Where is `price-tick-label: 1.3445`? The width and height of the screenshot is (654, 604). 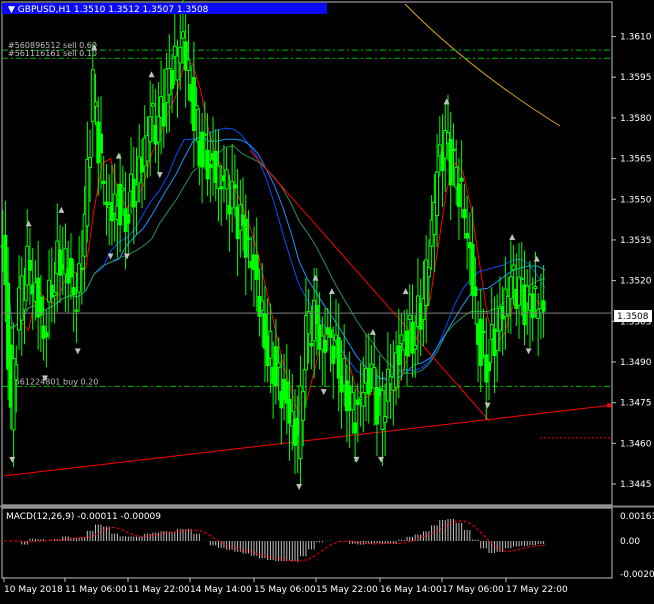
price-tick-label: 1.3445 is located at coordinates (636, 485).